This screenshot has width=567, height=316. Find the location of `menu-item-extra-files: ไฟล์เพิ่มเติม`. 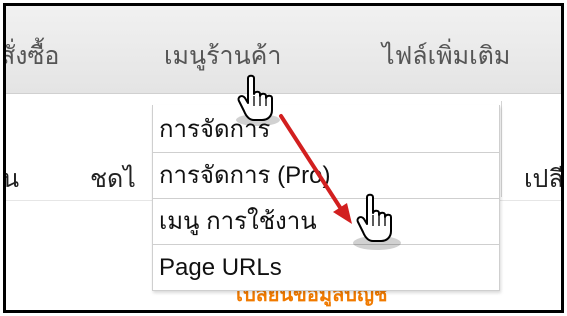

menu-item-extra-files: ไฟล์เพิ่มเติม is located at coordinates (446, 56).